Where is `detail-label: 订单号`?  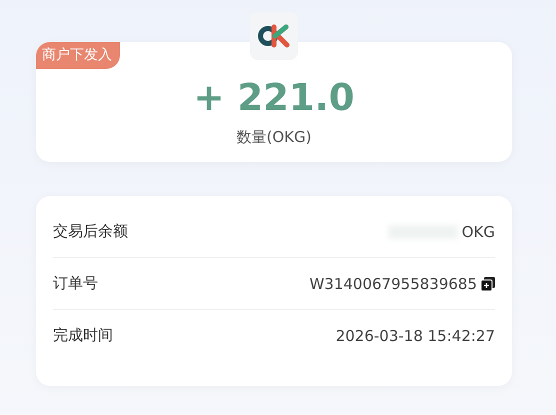
detail-label: 订单号 is located at coordinates (75, 283).